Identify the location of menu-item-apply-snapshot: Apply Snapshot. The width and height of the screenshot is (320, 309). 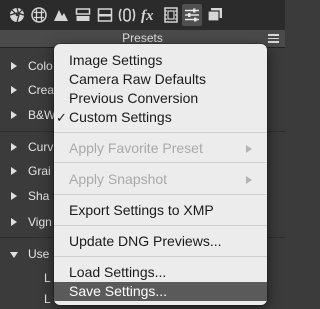
(160, 179).